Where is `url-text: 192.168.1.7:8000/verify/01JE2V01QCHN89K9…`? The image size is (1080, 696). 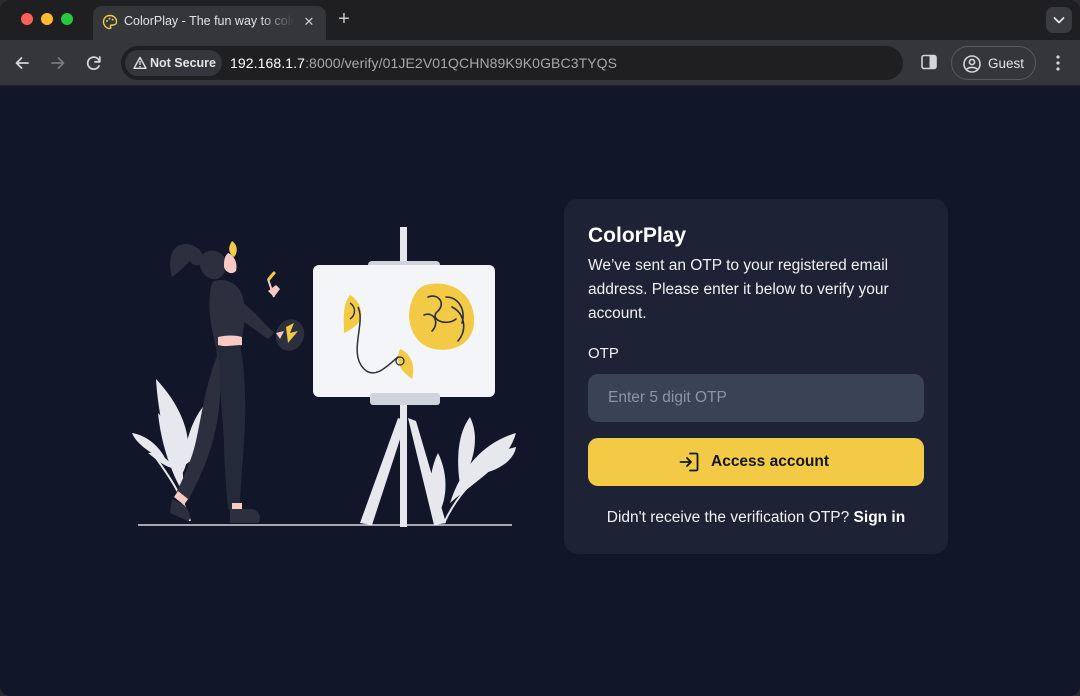 url-text: 192.168.1.7:8000/verify/01JE2V01QCHN89K9… is located at coordinates (423, 63).